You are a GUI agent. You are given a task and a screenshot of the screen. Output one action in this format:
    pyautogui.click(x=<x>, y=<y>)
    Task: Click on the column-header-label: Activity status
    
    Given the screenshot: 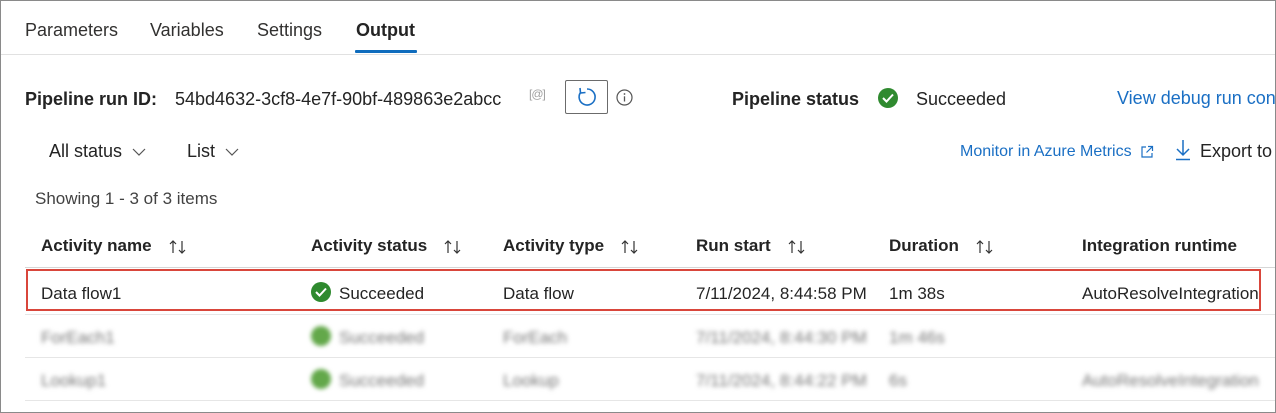 What is the action you would take?
    pyautogui.click(x=369, y=245)
    